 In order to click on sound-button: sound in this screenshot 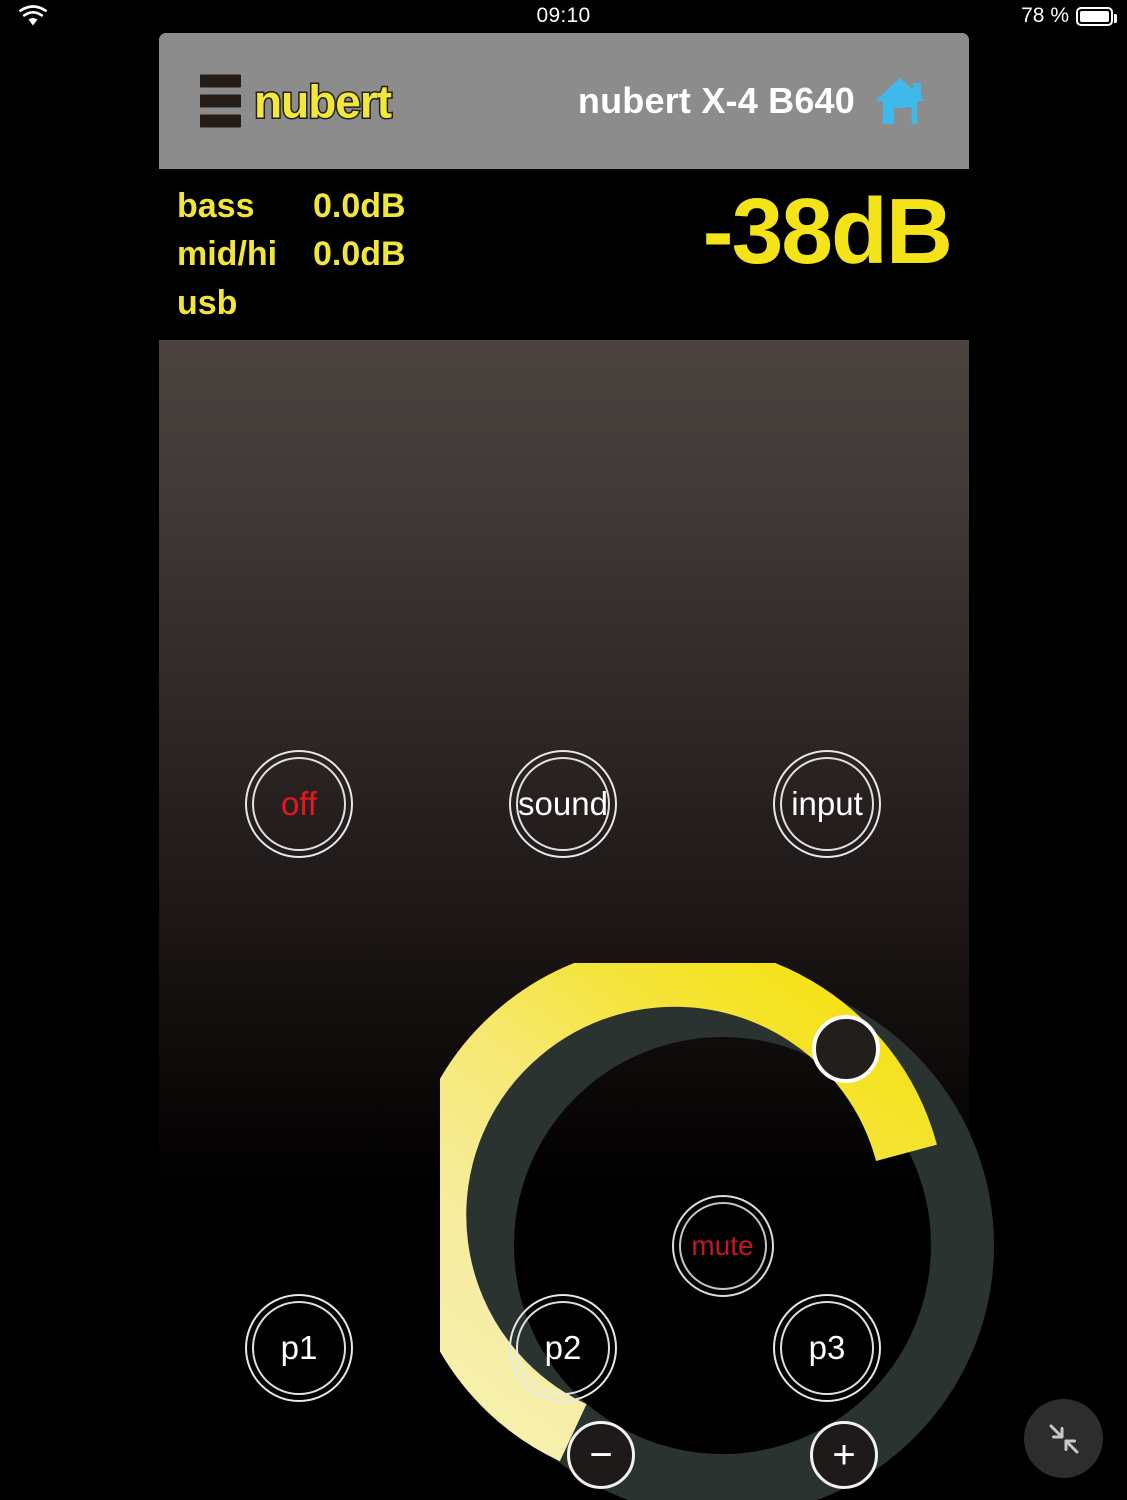, I will do `click(563, 804)`.